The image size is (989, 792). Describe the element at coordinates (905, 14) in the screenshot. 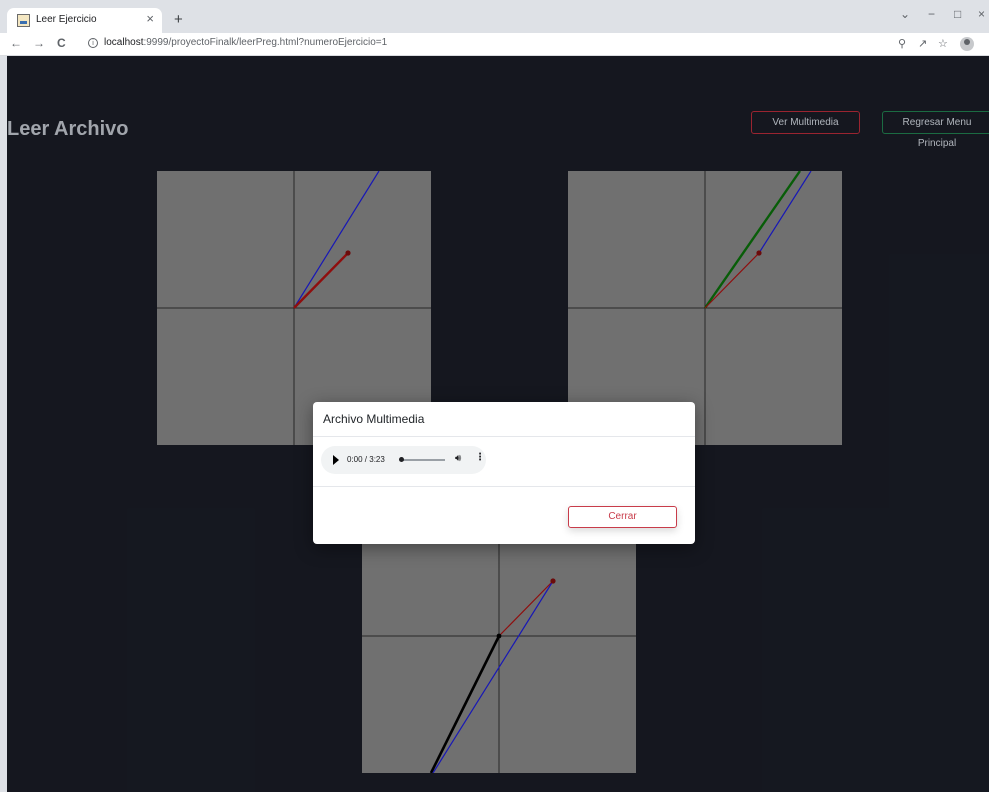

I see `tab-search-icon: ⌄` at that location.